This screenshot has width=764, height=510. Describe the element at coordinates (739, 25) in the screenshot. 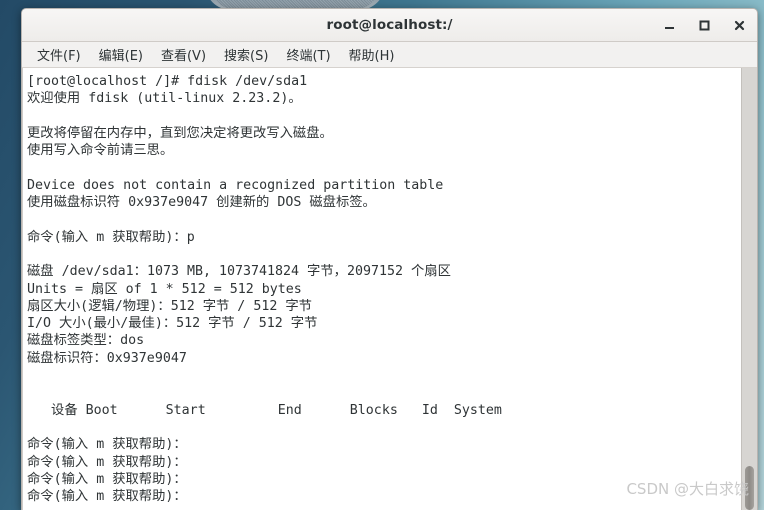

I see `close-button` at that location.